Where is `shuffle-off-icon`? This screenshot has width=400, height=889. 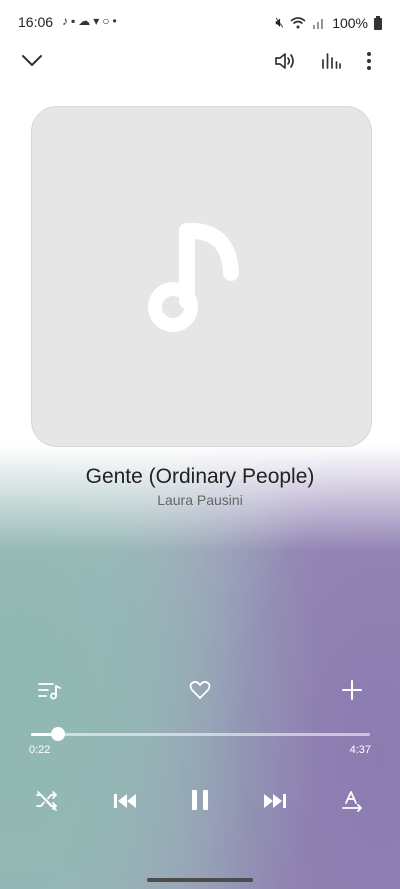
shuffle-off-icon is located at coordinates (46, 801).